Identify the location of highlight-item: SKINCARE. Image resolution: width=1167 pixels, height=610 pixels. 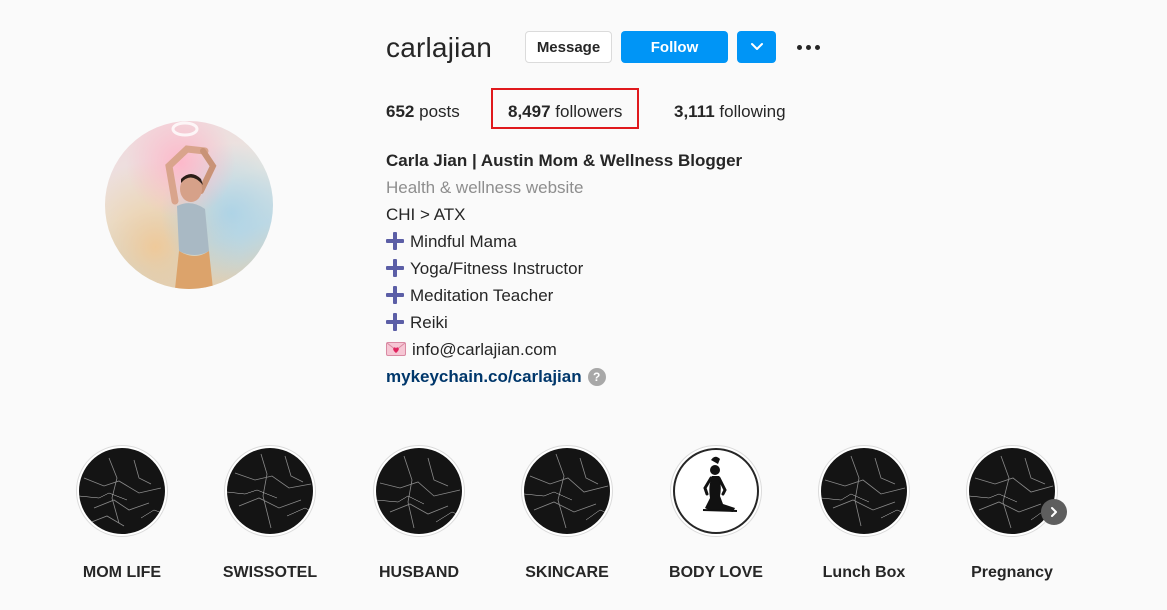
(567, 514).